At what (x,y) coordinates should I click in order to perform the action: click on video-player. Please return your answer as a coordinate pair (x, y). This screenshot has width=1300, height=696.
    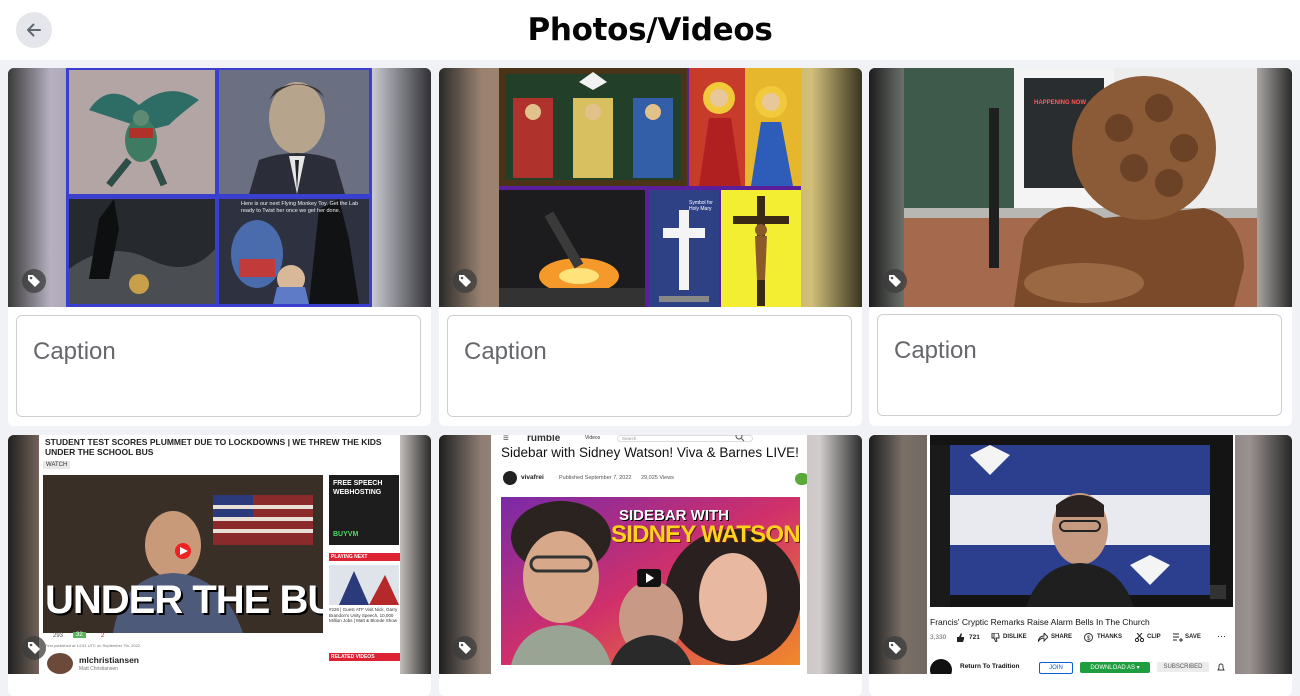
    Looking at the image, I should click on (1081, 521).